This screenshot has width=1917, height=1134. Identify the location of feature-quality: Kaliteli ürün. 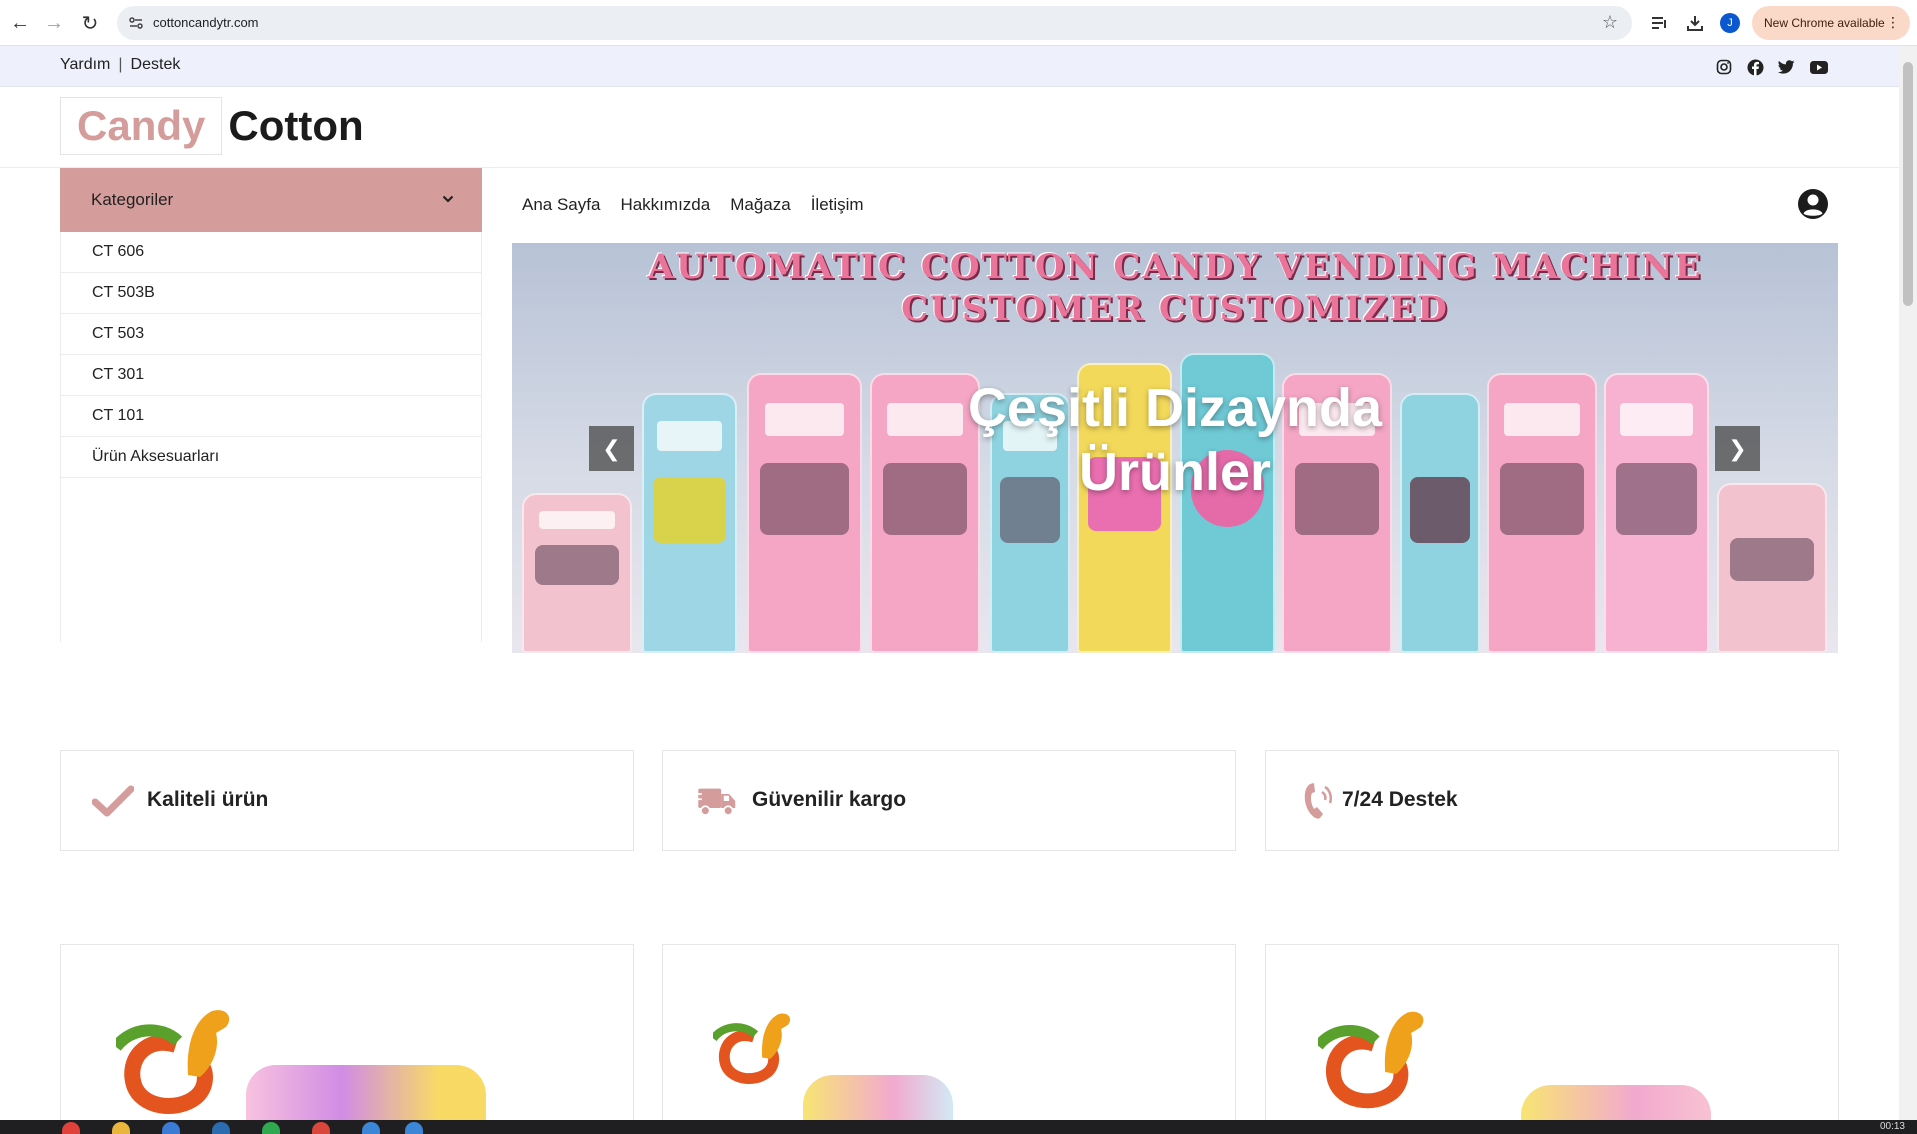
(347, 800).